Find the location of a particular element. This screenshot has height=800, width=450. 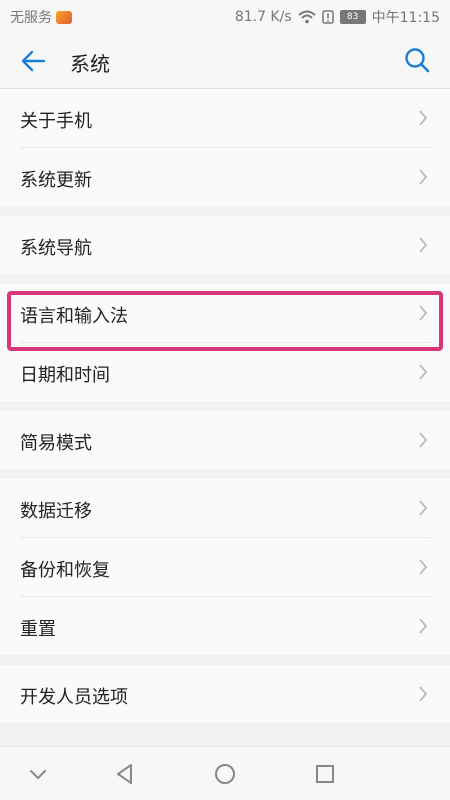

settings-item-label: 数据迁移 is located at coordinates (56, 511).